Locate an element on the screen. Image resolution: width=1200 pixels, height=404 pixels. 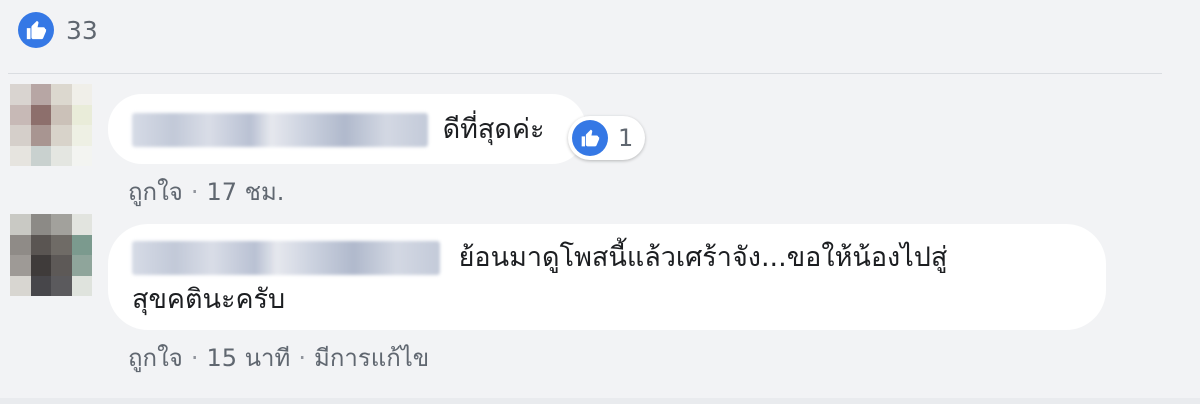
comment-actions: ถูกใจ · 15 นาที · มีการแก้ไข is located at coordinates (278, 357).